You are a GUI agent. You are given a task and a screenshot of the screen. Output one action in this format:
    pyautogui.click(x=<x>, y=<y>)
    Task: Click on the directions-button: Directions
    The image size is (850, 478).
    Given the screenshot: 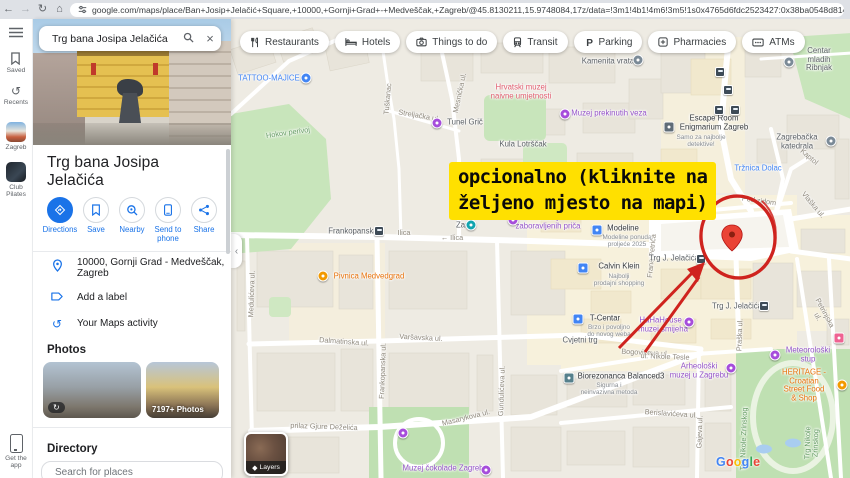 What is the action you would take?
    pyautogui.click(x=60, y=220)
    